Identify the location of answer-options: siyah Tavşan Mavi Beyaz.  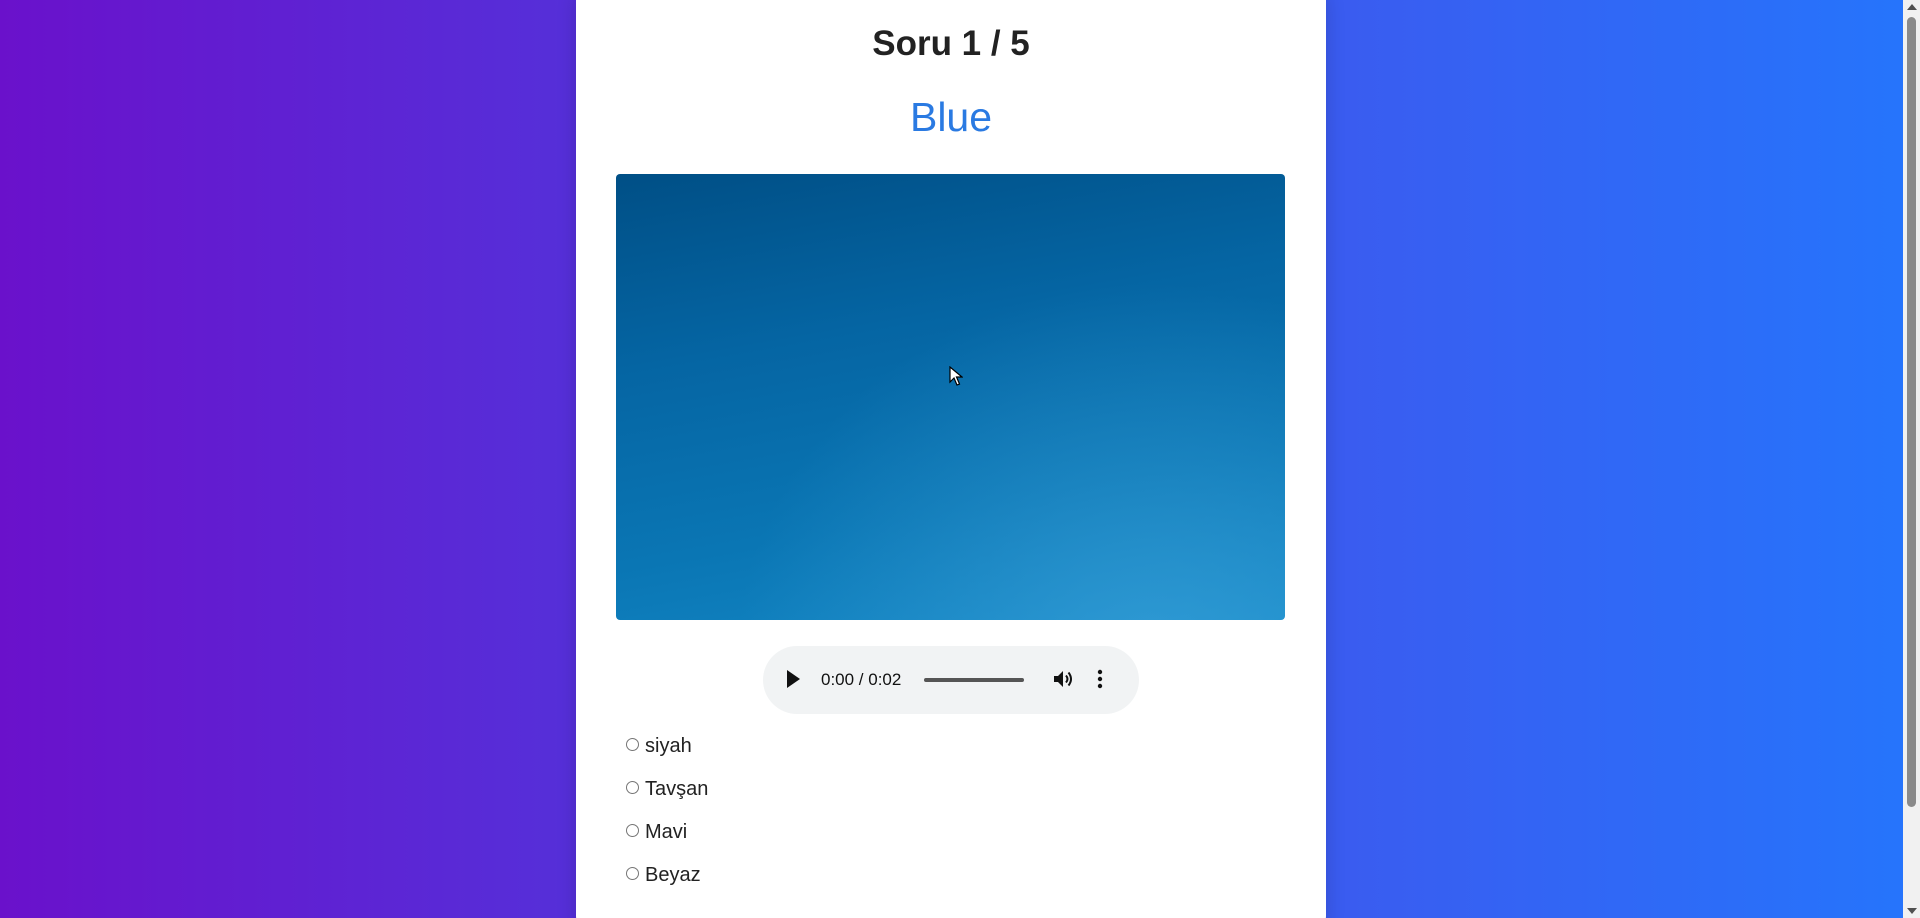
(667, 820).